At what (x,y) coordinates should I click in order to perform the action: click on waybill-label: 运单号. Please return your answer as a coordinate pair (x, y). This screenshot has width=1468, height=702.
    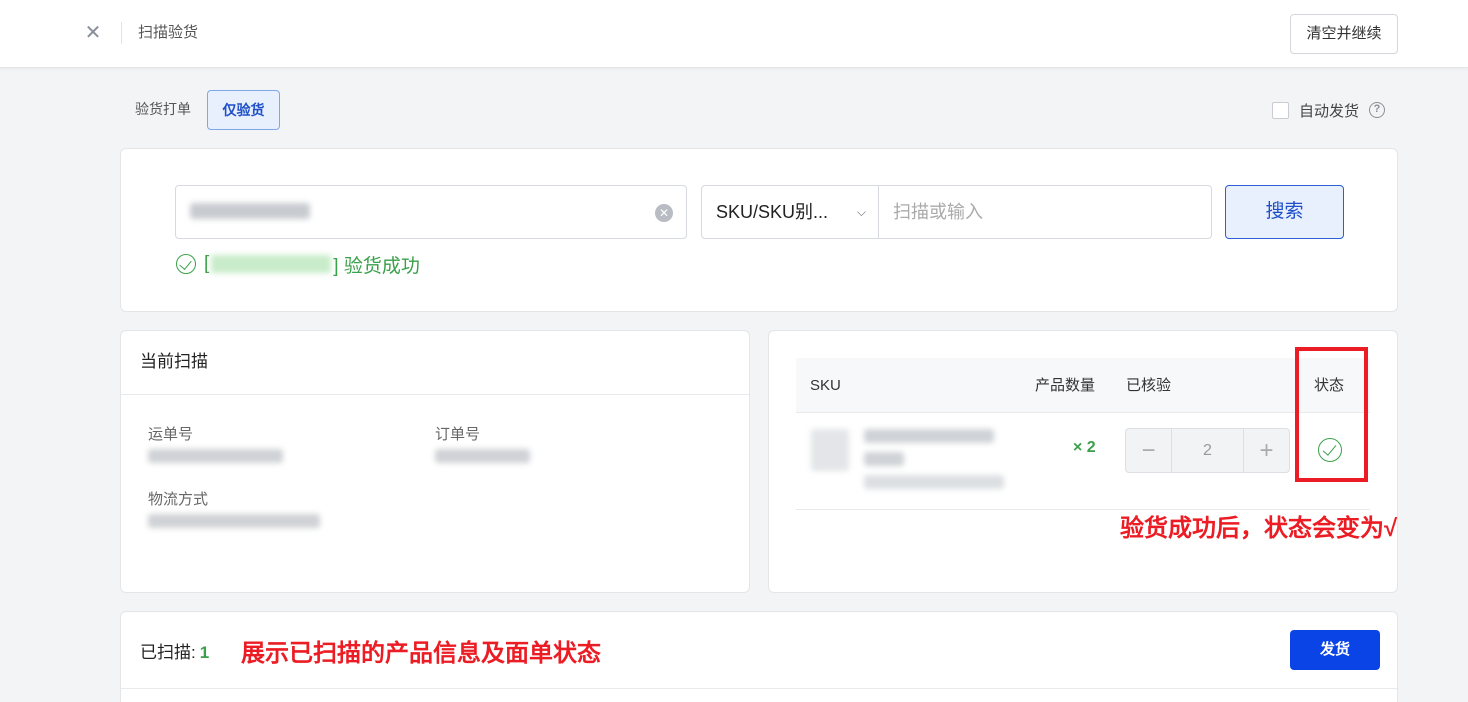
    Looking at the image, I should click on (171, 434).